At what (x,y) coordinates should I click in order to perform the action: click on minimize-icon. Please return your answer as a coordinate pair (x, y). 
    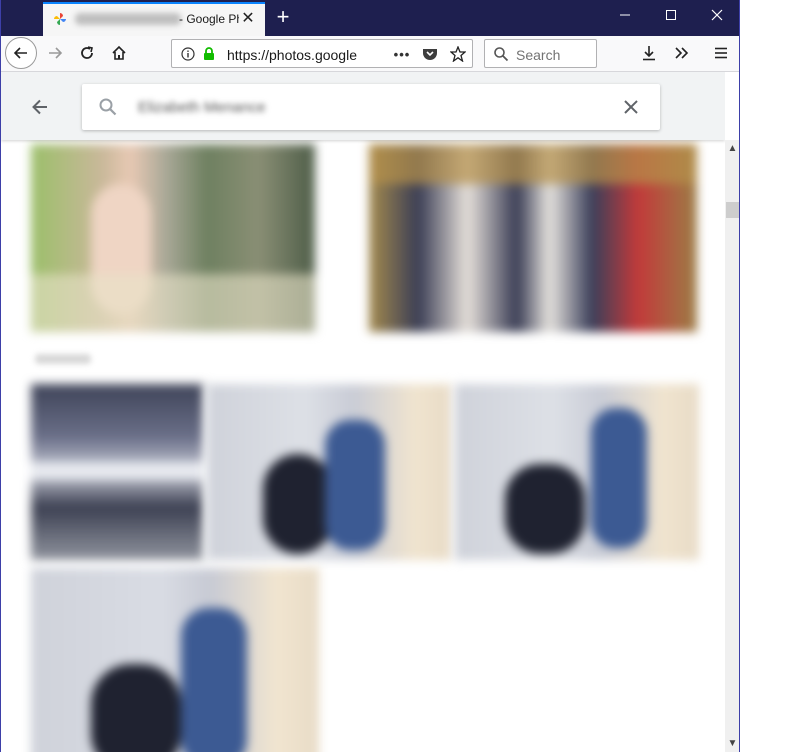
    Looking at the image, I should click on (625, 17).